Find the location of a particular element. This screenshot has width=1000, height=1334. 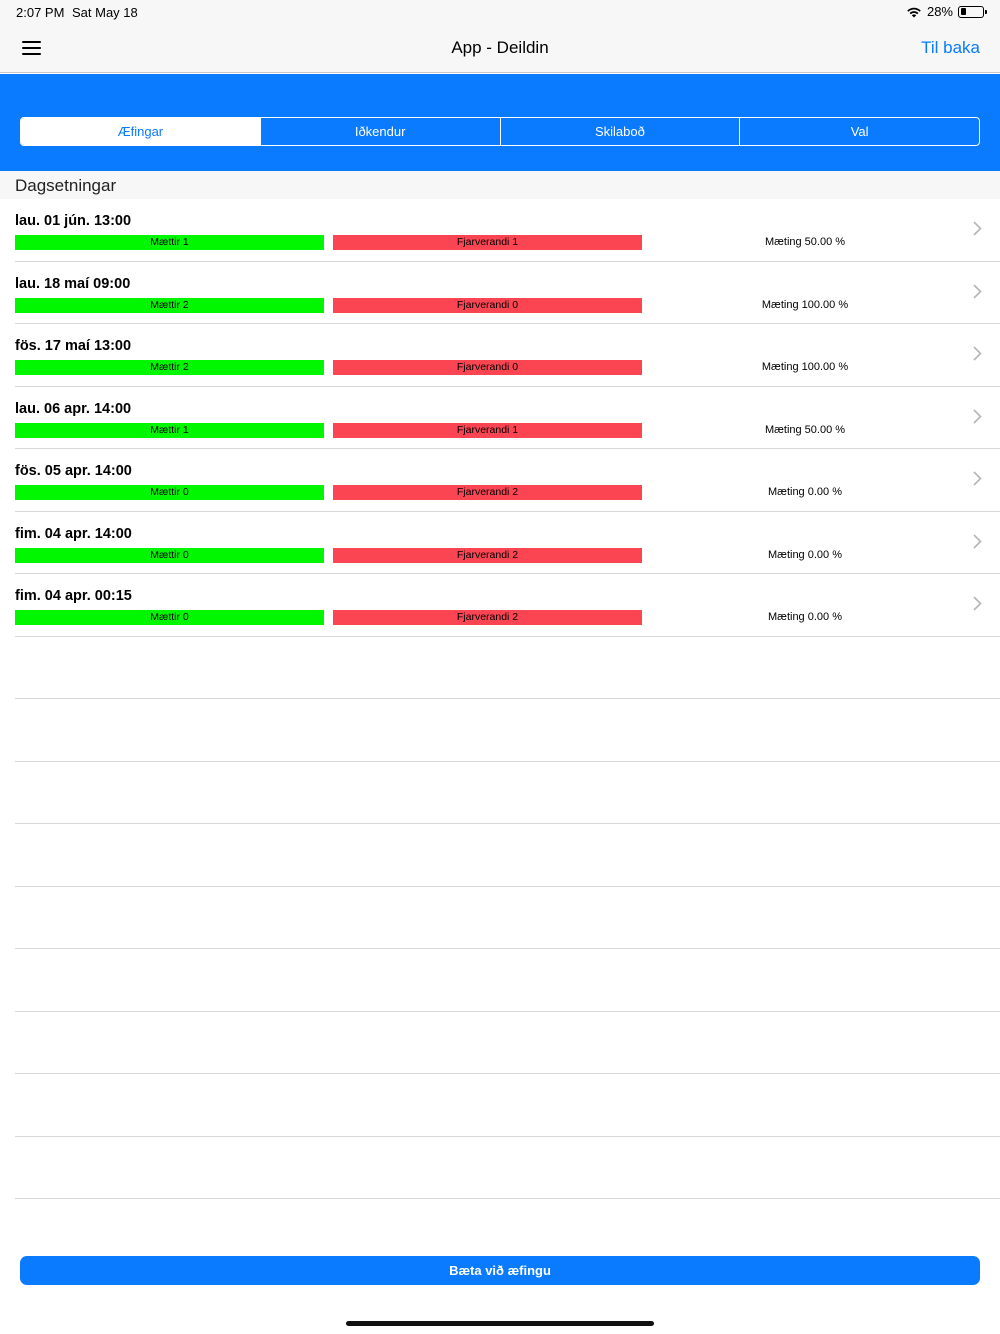

tab-val: Val is located at coordinates (859, 131).